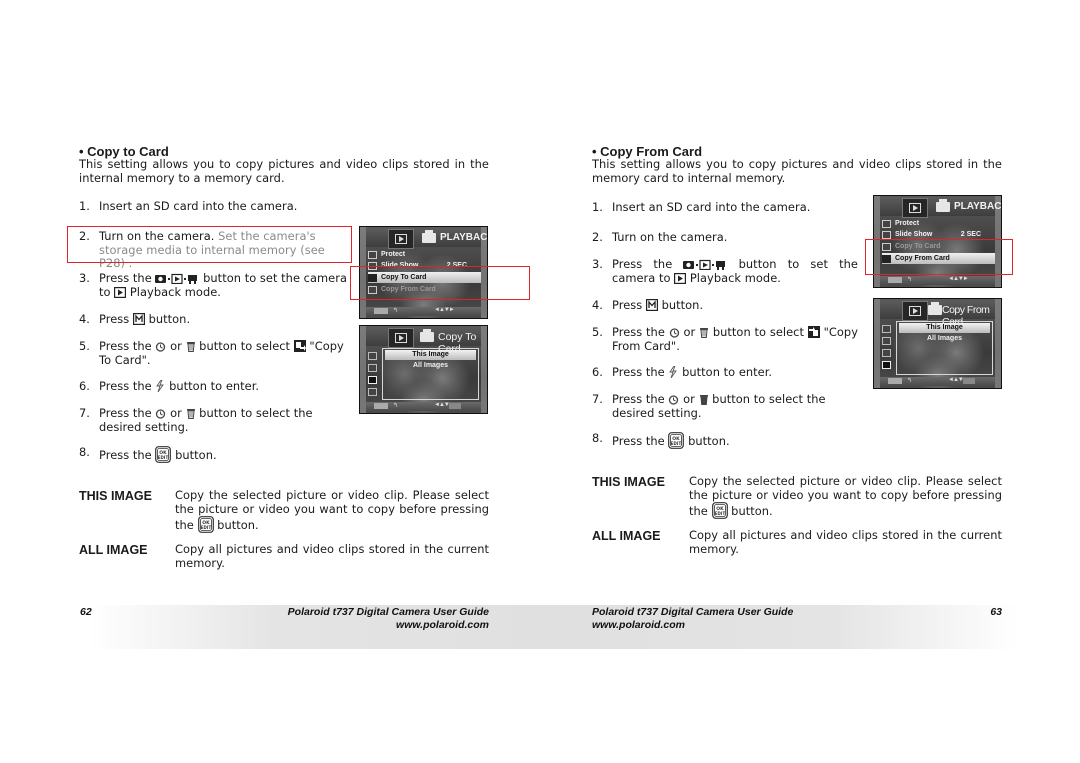 The image size is (1080, 763). Describe the element at coordinates (430, 374) in the screenshot. I see `options-panel: This Image All Images` at that location.